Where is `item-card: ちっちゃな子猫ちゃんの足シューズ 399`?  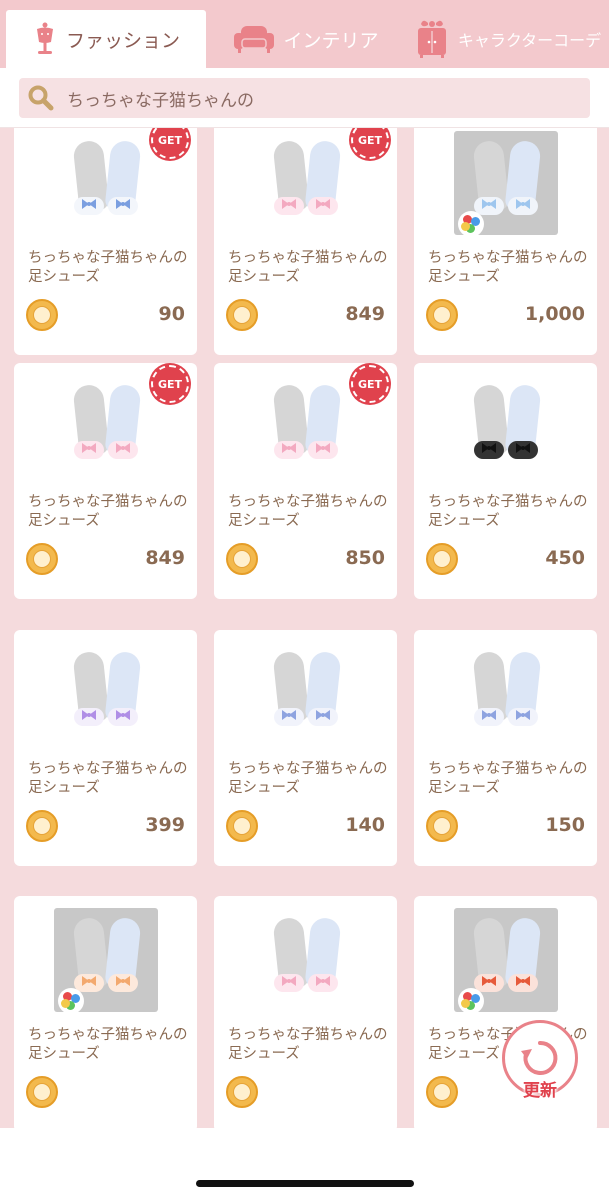 item-card: ちっちゃな子猫ちゃんの足シューズ 399 is located at coordinates (105, 748).